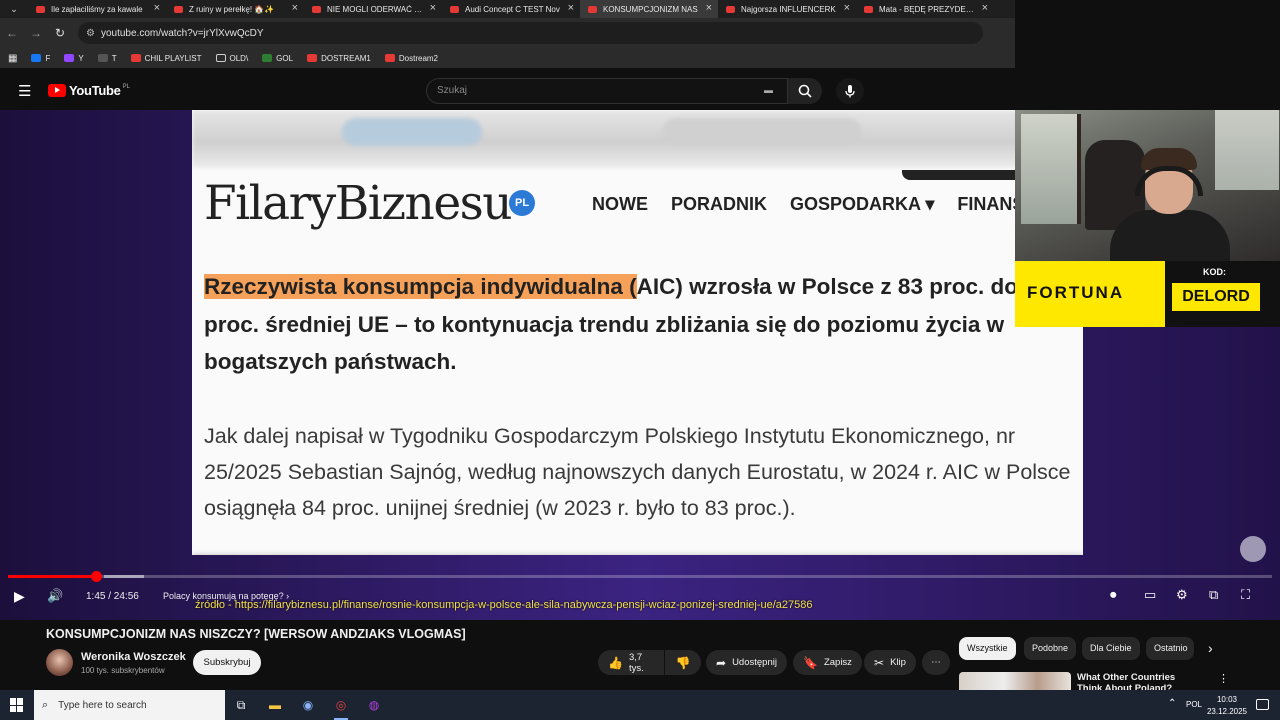 This screenshot has width=1280, height=720. I want to click on like-count: 3,7 tys., so click(636, 662).